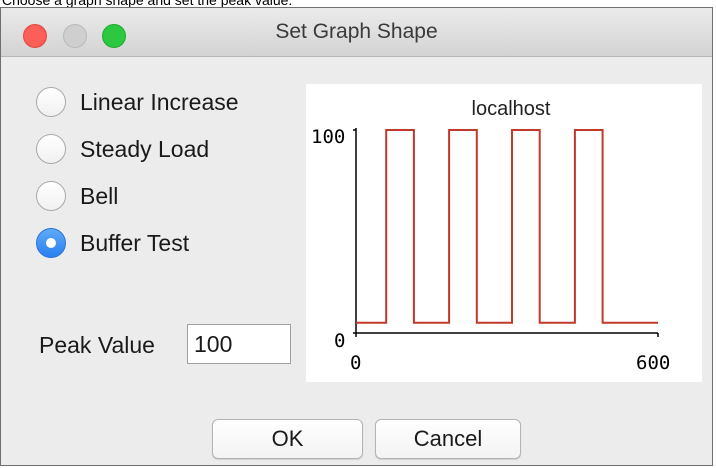 The width and height of the screenshot is (716, 468). I want to click on radio-selected-icon, so click(51, 243).